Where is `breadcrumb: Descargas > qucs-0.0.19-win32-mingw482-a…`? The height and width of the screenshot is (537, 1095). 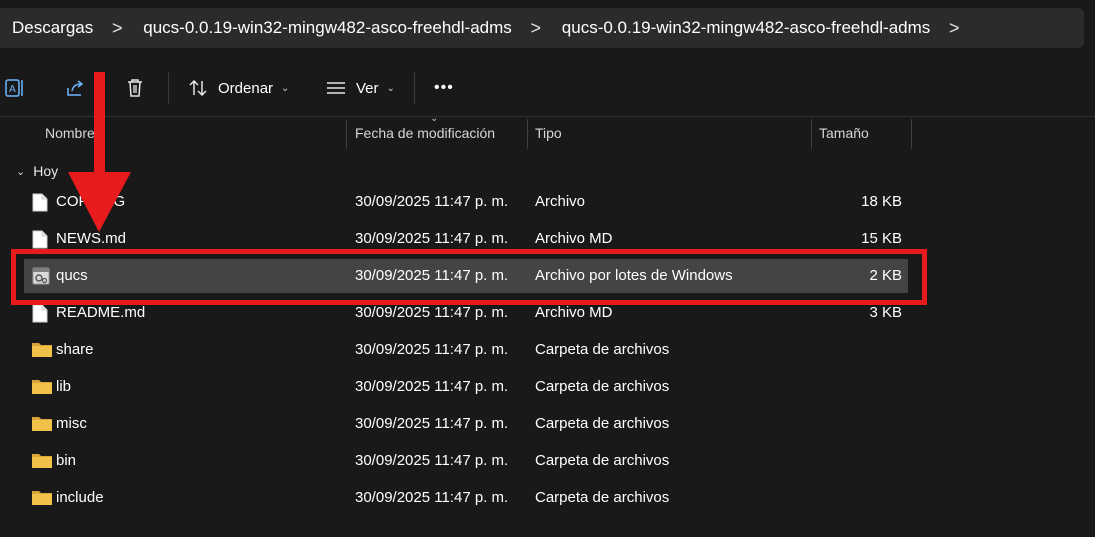 breadcrumb: Descargas > qucs-0.0.19-win32-mingw482-a… is located at coordinates (542, 28).